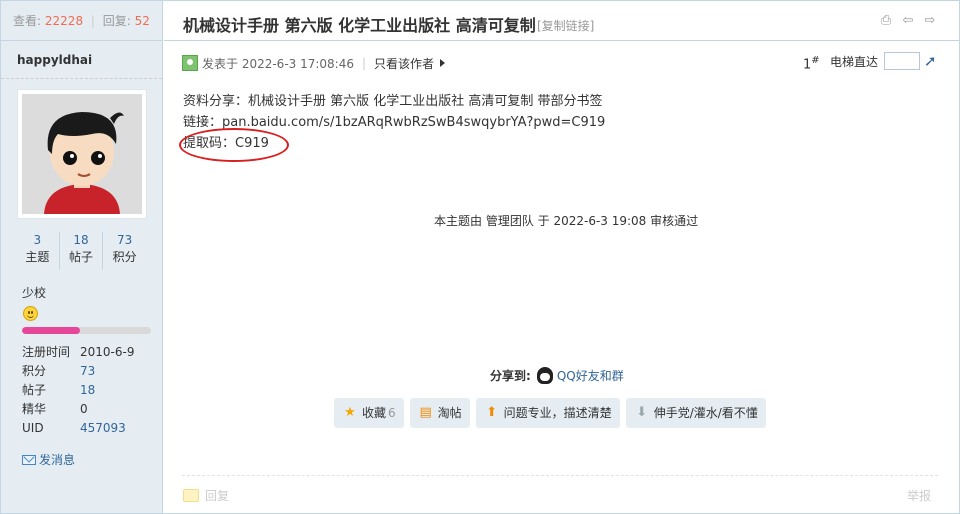  What do you see at coordinates (29, 459) in the screenshot?
I see `envelope-icon` at bounding box center [29, 459].